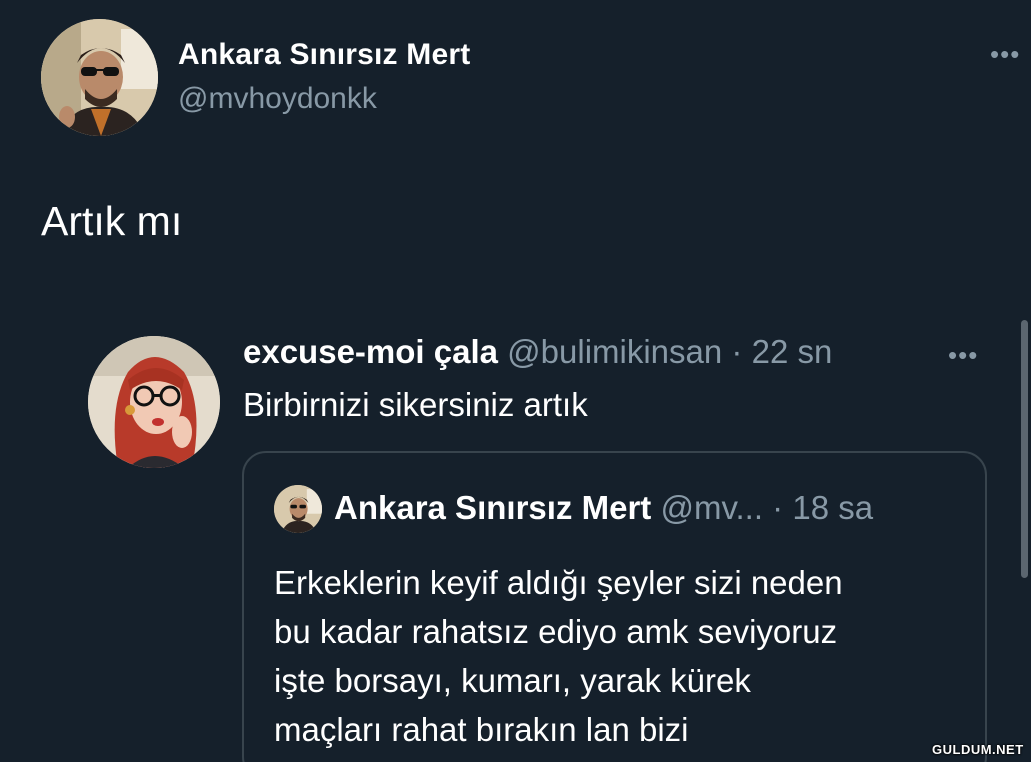  I want to click on main-author-handle: @mvhoydonkk, so click(277, 99).